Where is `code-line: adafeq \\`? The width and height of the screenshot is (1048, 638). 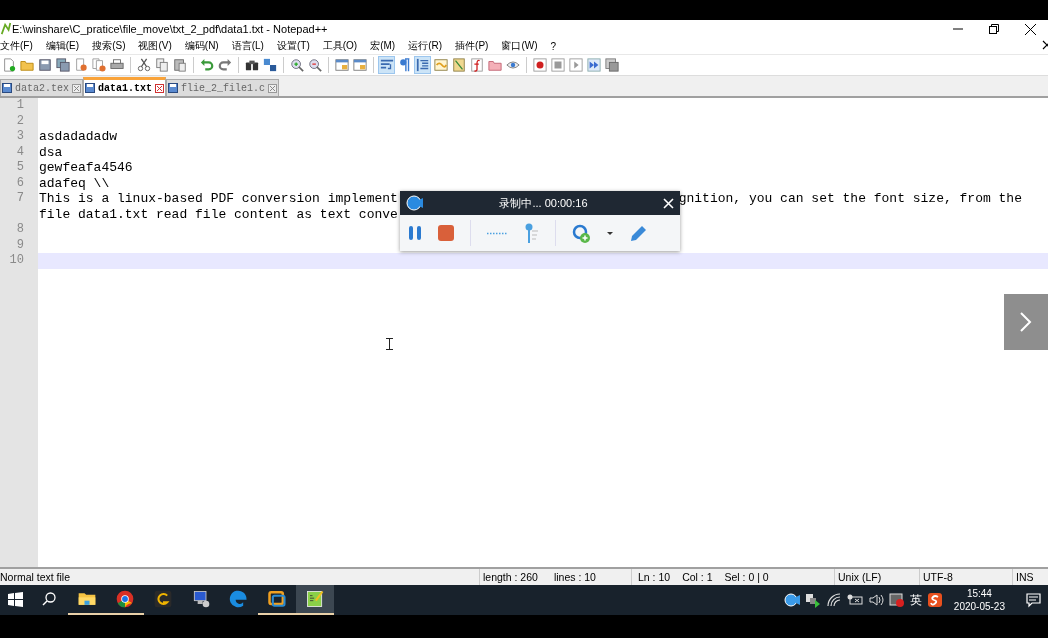 code-line: adafeq \\ is located at coordinates (74, 183).